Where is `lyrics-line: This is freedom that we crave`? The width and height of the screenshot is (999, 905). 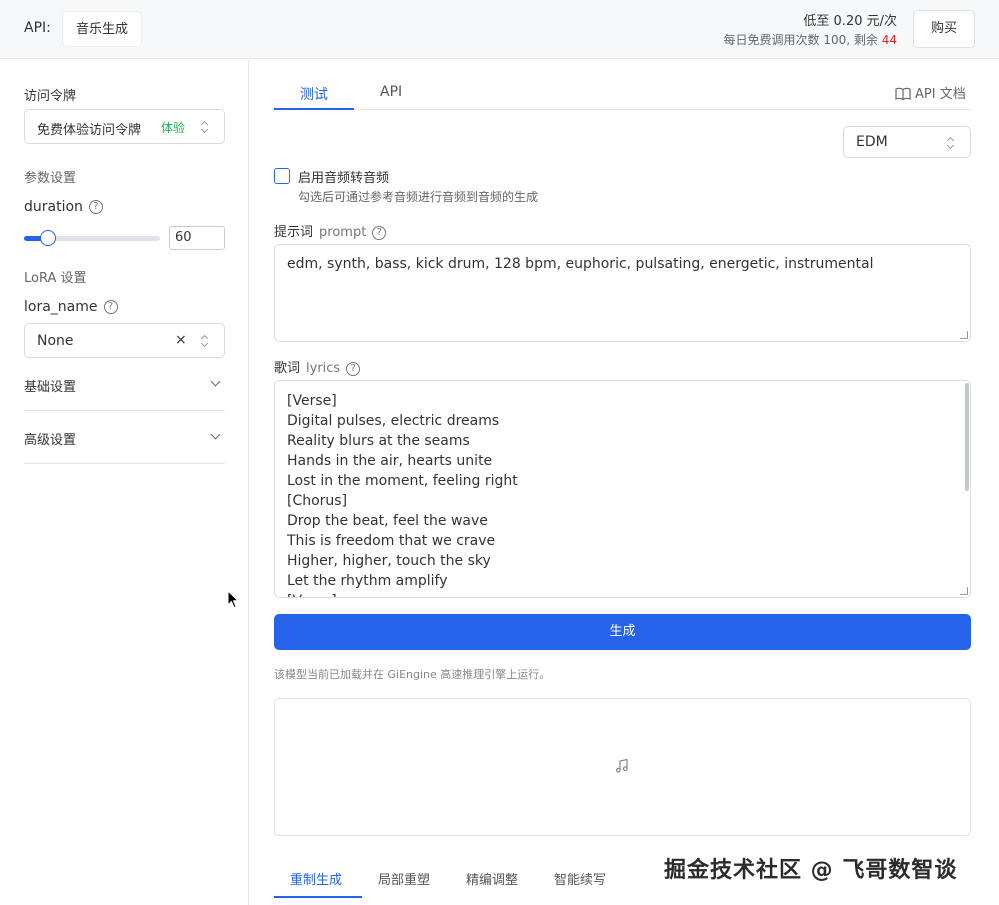 lyrics-line: This is freedom that we crave is located at coordinates (391, 541).